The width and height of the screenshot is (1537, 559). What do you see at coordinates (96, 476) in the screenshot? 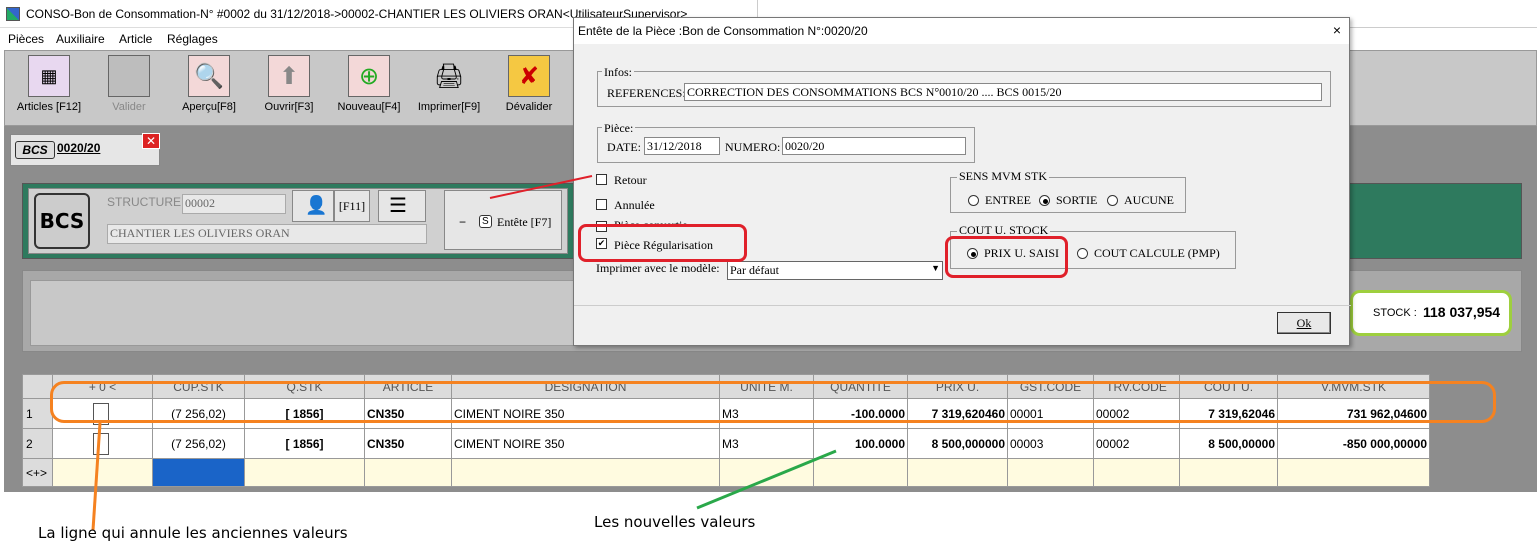
I see `orange-arrow-line` at bounding box center [96, 476].